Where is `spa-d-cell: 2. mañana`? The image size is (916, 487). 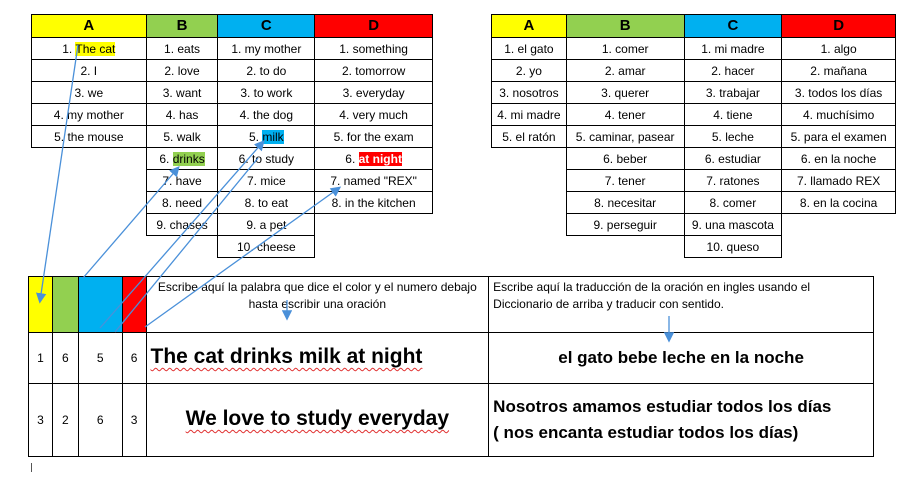
spa-d-cell: 2. mañana is located at coordinates (838, 70).